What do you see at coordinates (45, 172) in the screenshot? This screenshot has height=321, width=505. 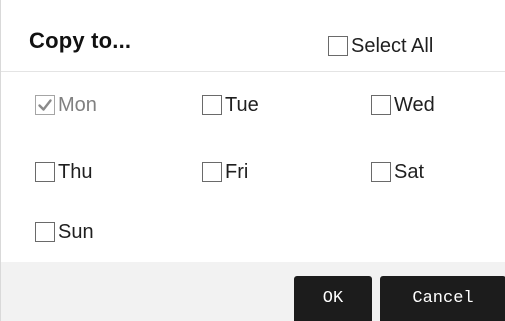 I see `thu-box` at bounding box center [45, 172].